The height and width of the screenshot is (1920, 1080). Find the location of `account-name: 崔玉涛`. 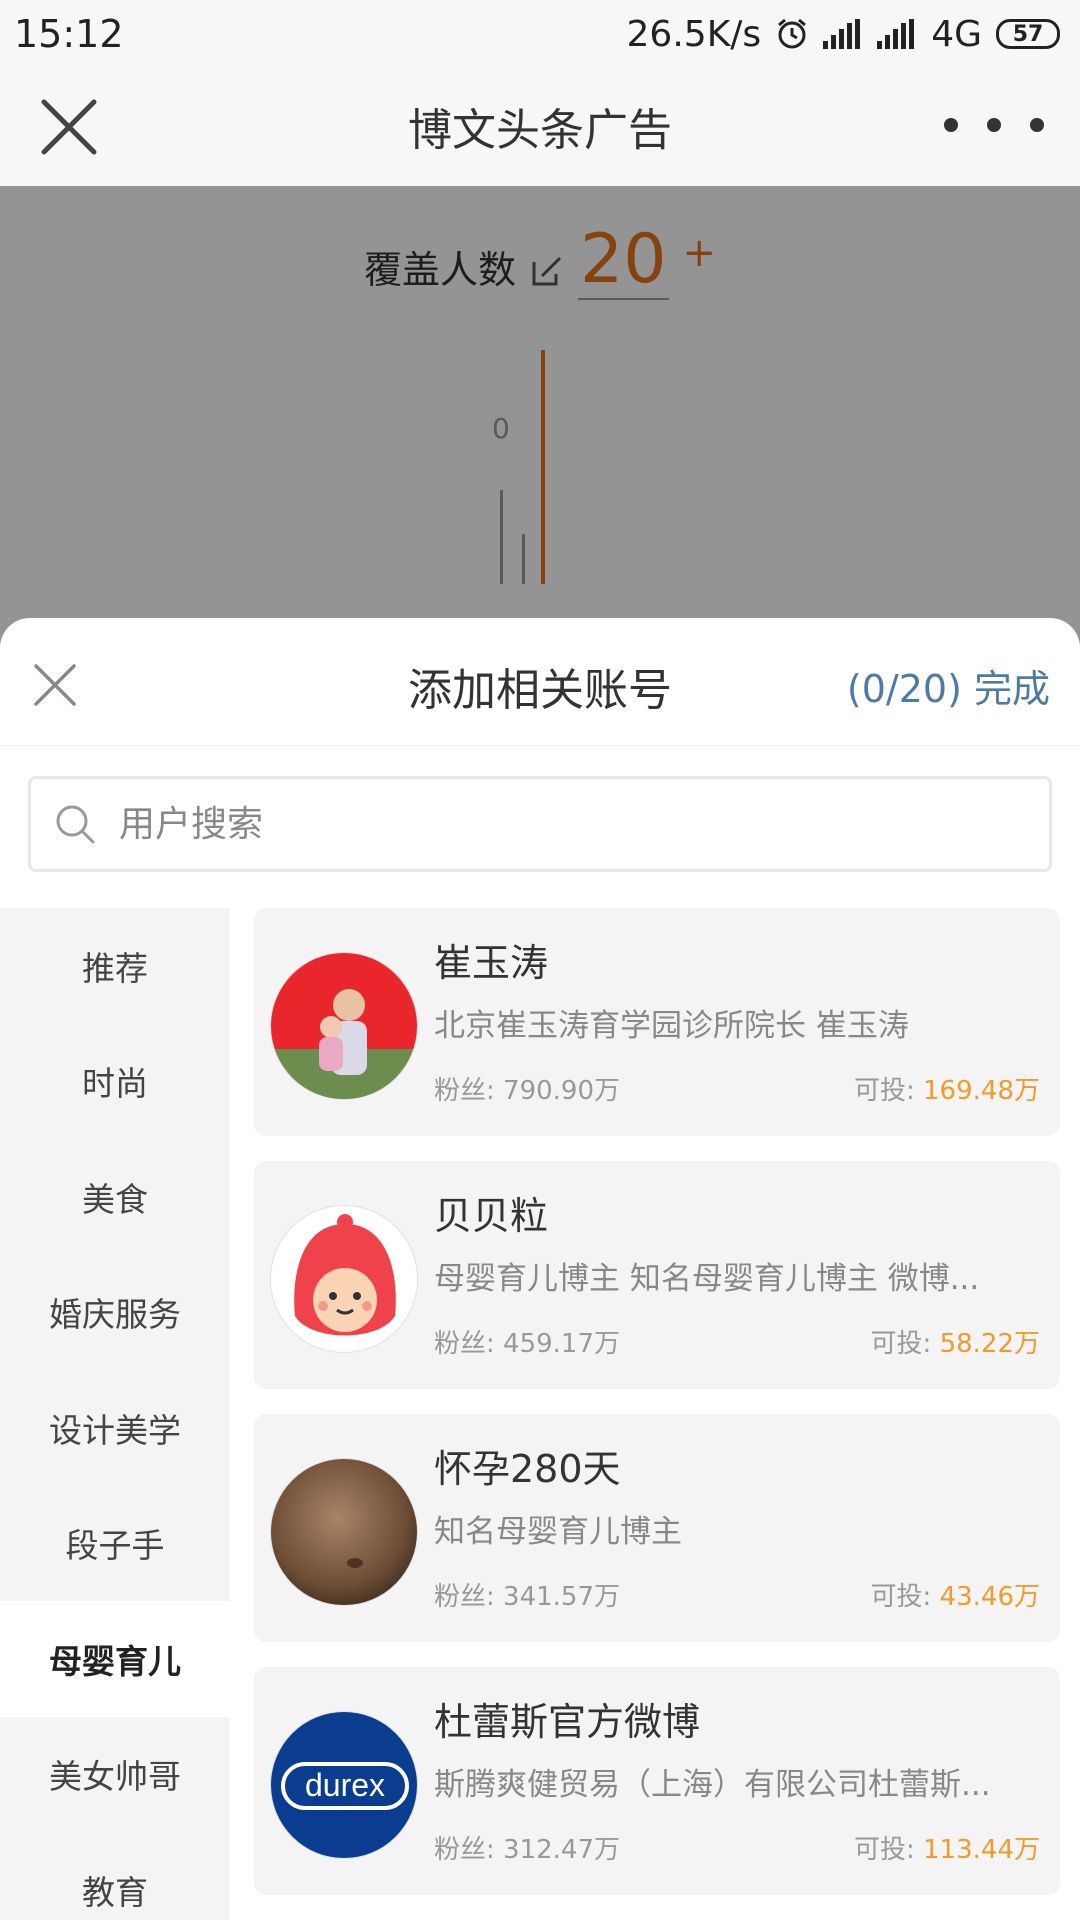

account-name: 崔玉涛 is located at coordinates (491, 963).